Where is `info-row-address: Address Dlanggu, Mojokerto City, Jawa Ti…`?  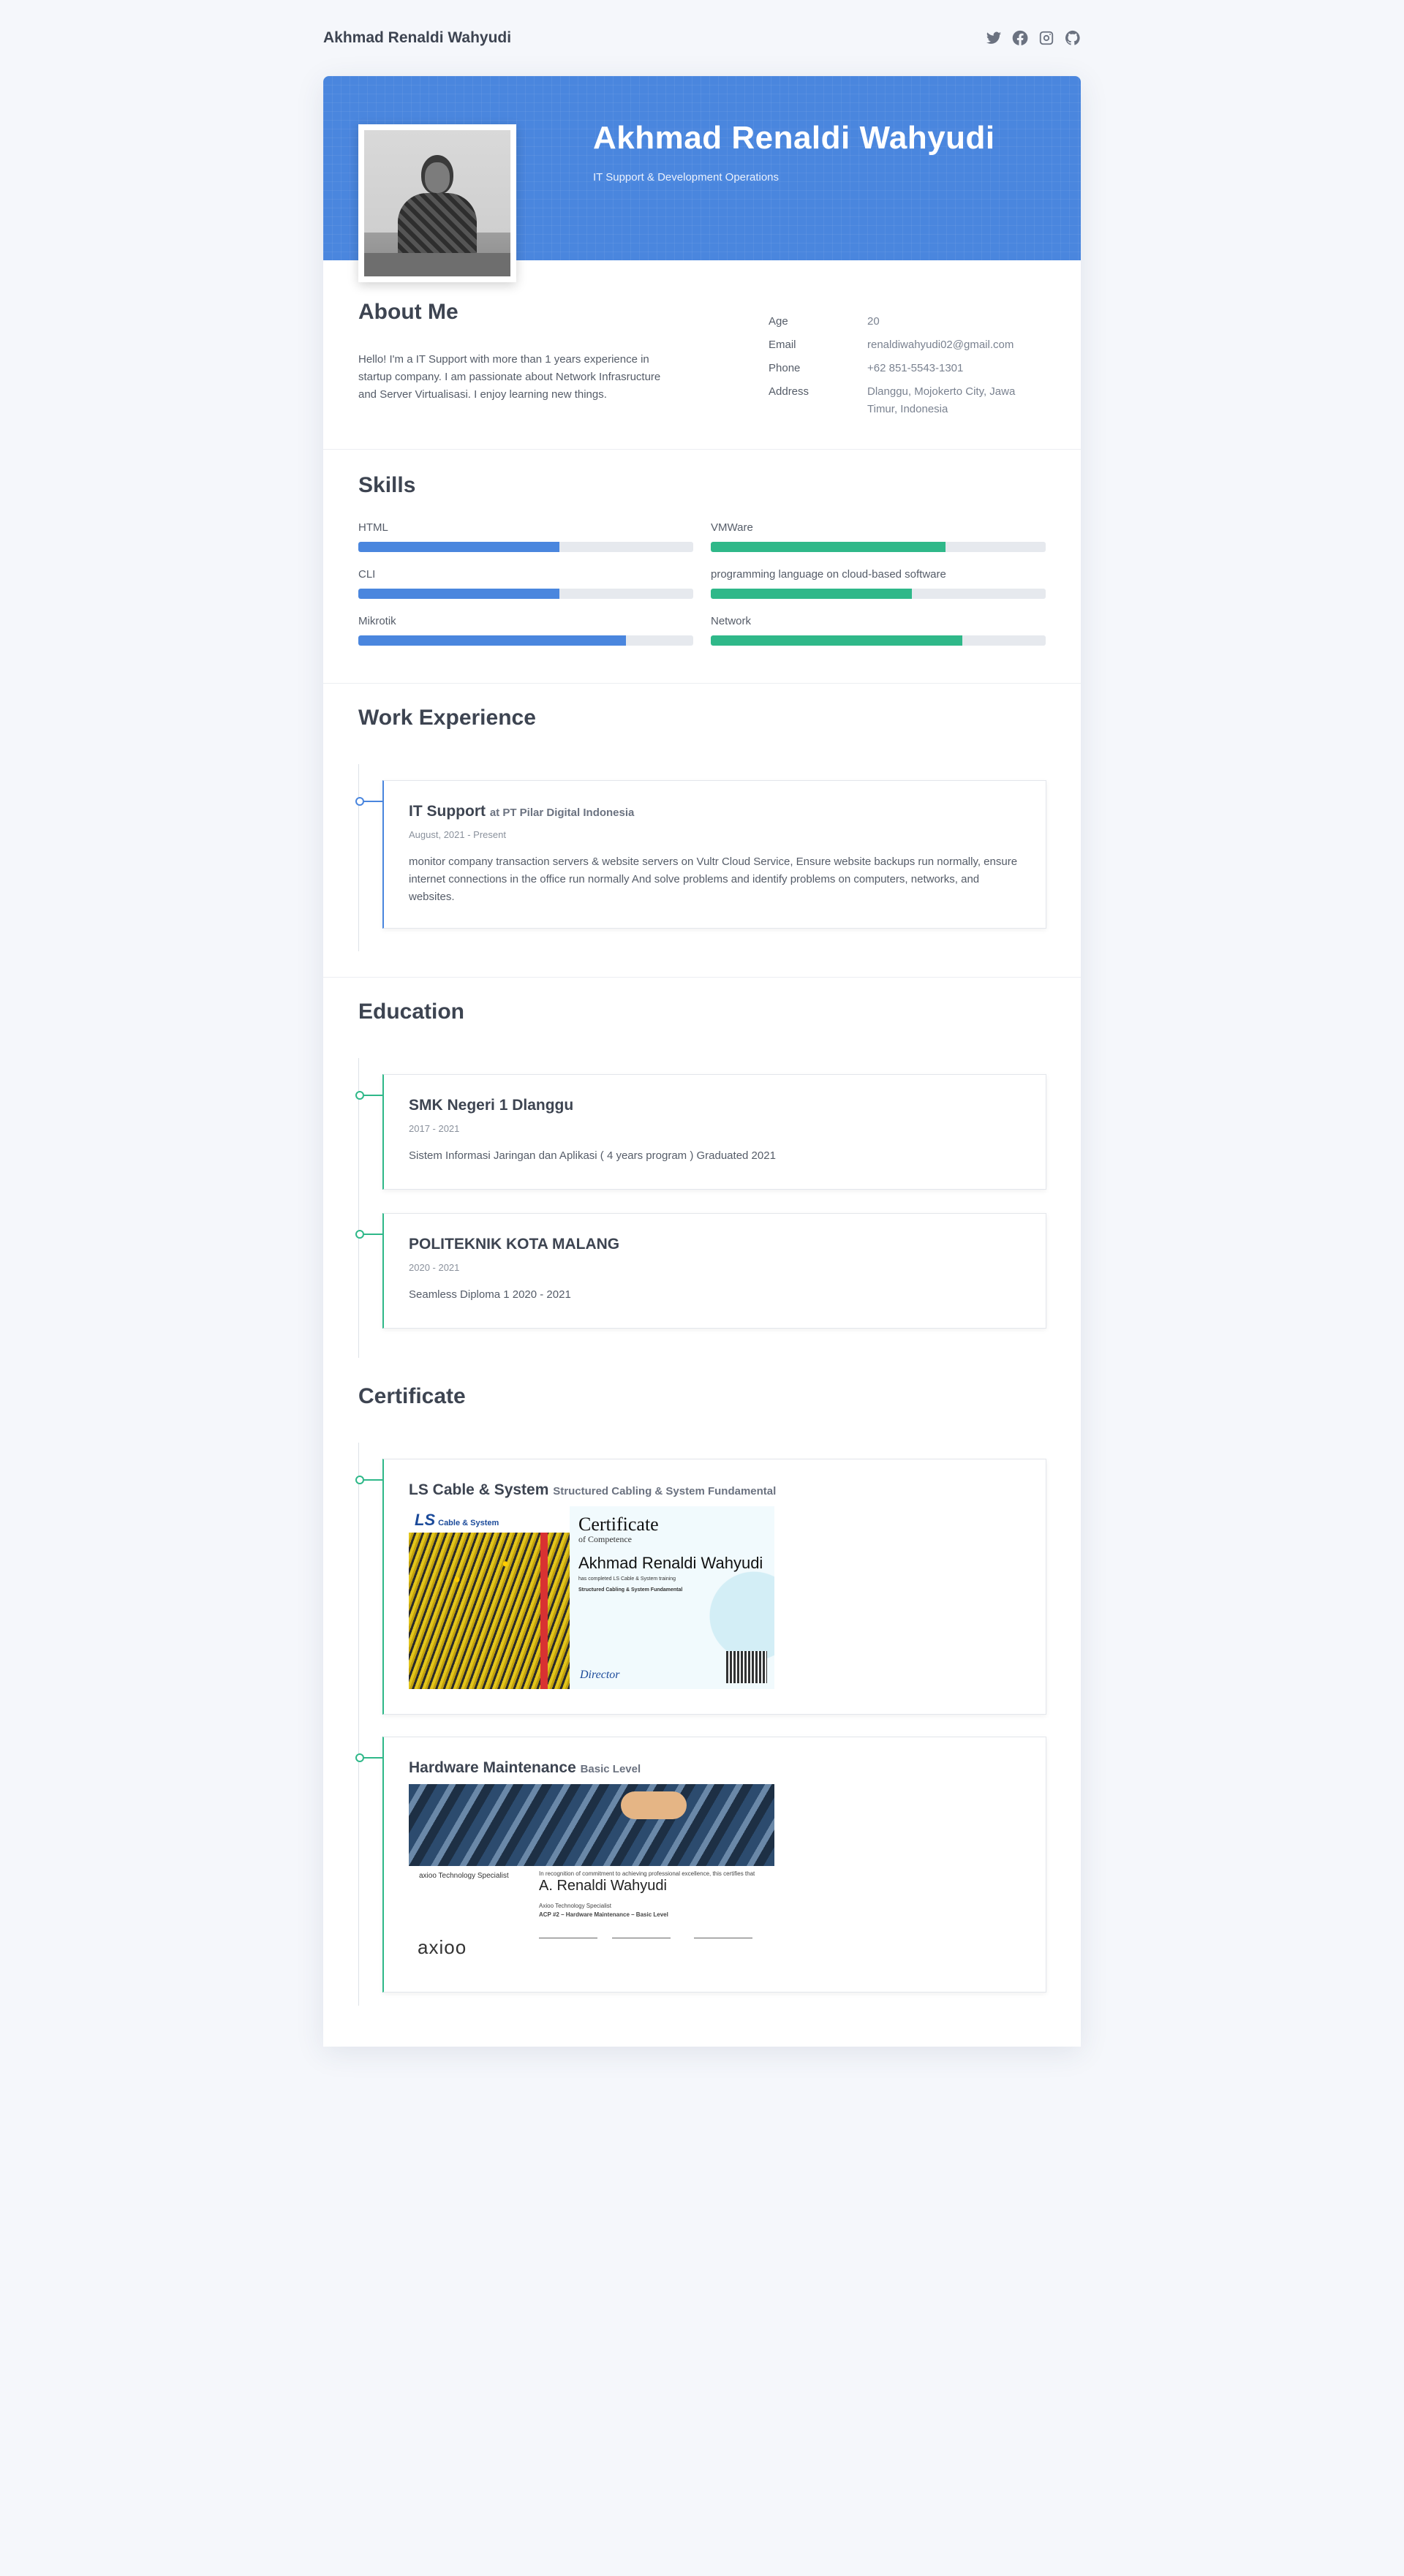
info-row-address: Address Dlanggu, Mojokerto City, Jawa Ti… is located at coordinates (907, 400).